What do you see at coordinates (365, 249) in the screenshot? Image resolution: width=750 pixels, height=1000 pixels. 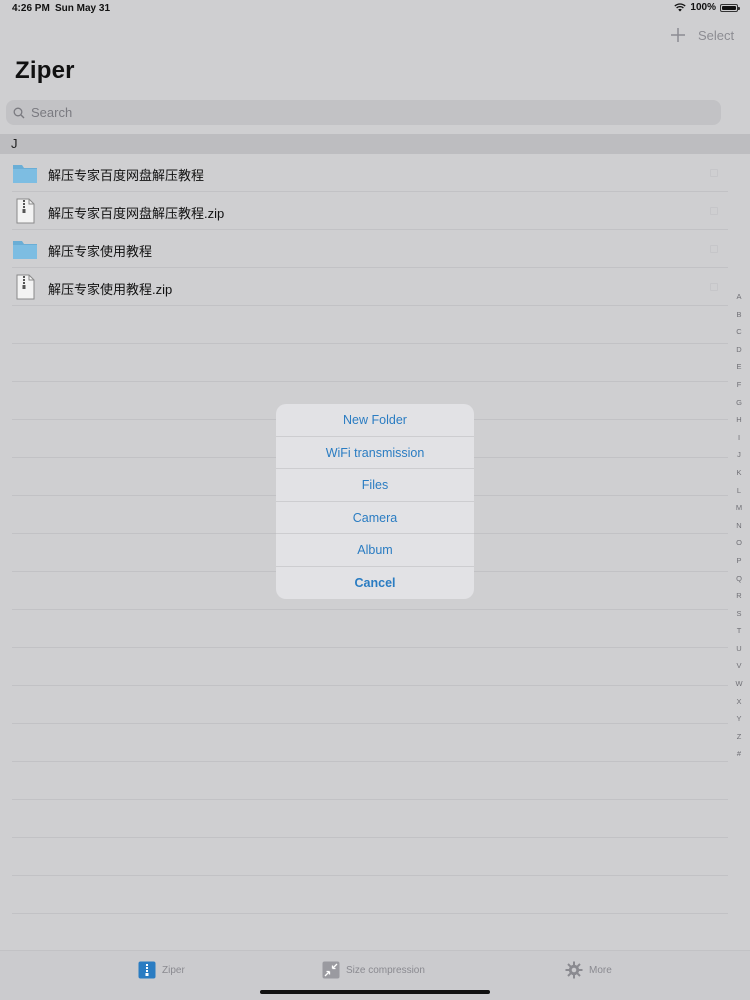 I see `list-item: 解压专家使用教程` at bounding box center [365, 249].